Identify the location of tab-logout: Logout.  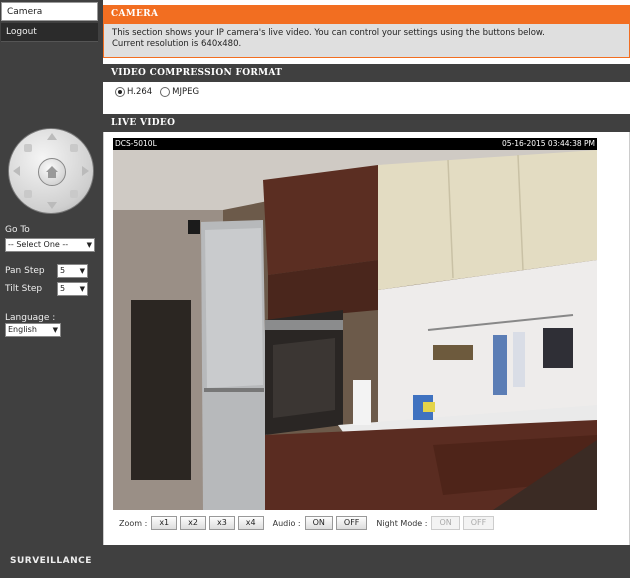
(49, 32).